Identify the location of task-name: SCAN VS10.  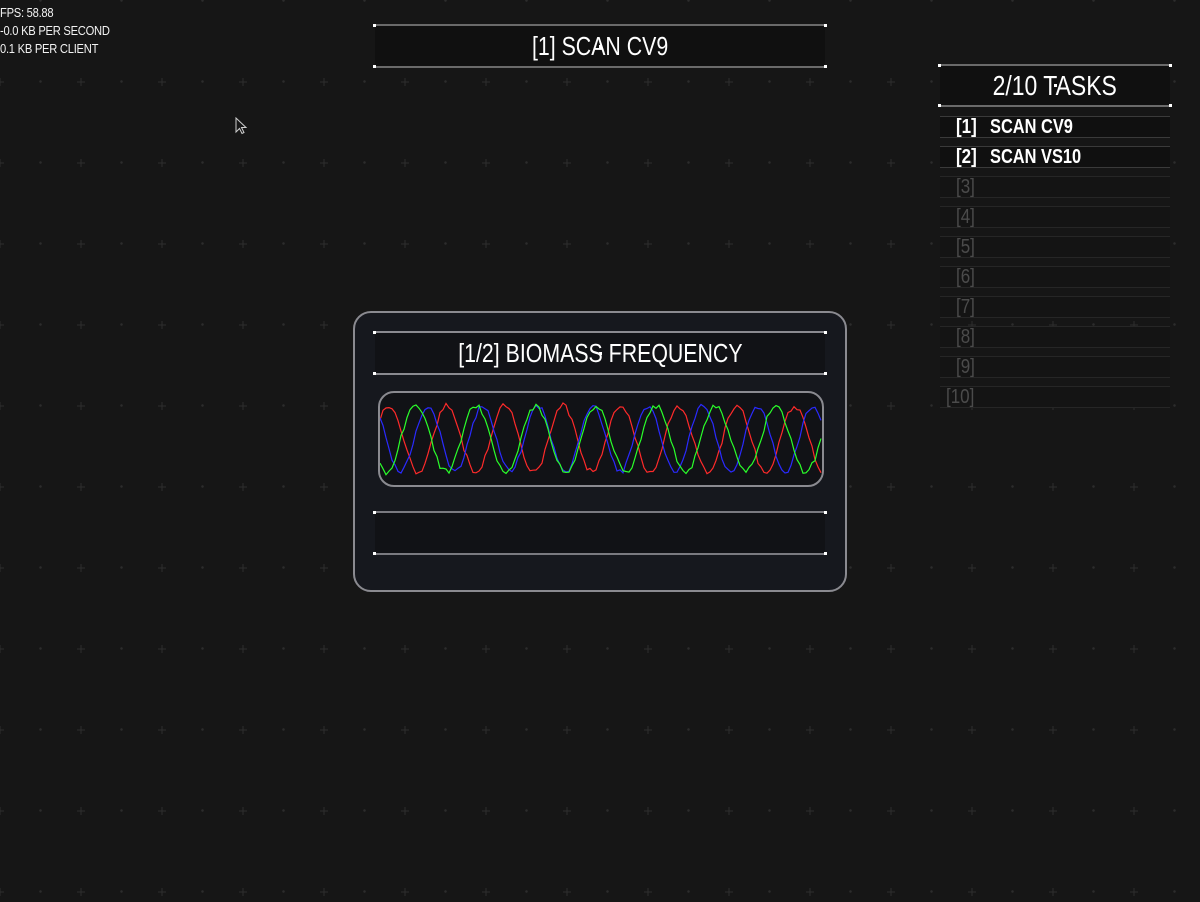
(1036, 157).